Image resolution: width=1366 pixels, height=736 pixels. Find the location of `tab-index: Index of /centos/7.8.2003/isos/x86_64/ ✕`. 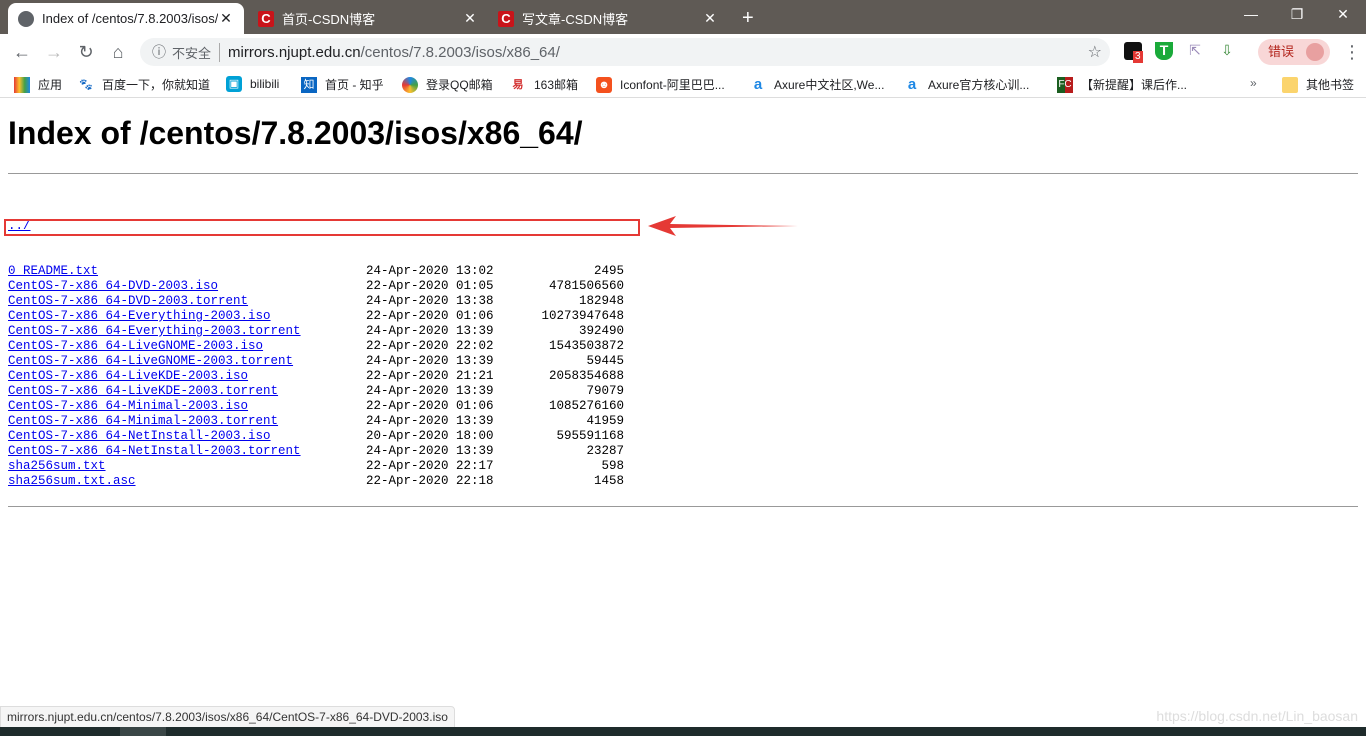

tab-index: Index of /centos/7.8.2003/isos/x86_64/ ✕ is located at coordinates (126, 18).